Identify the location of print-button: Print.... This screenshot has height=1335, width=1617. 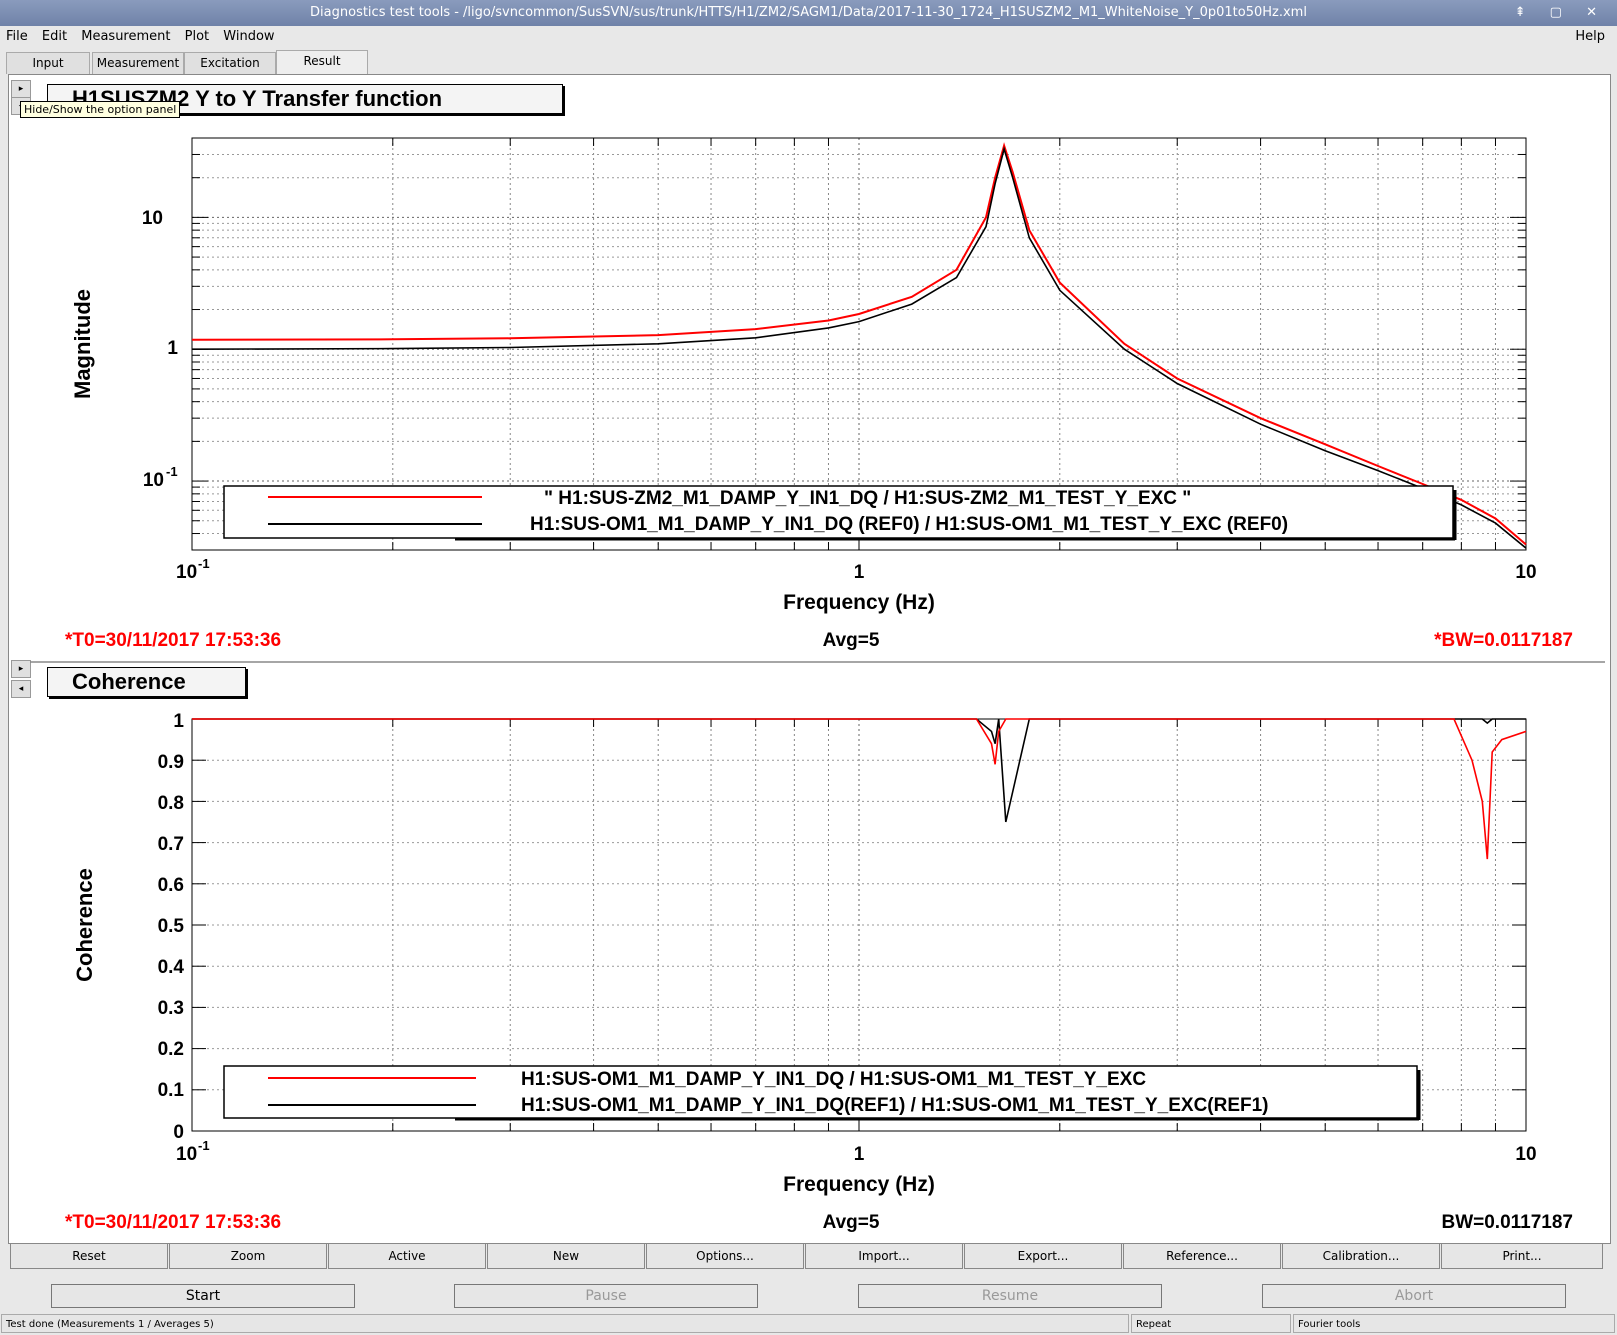
(1522, 1256).